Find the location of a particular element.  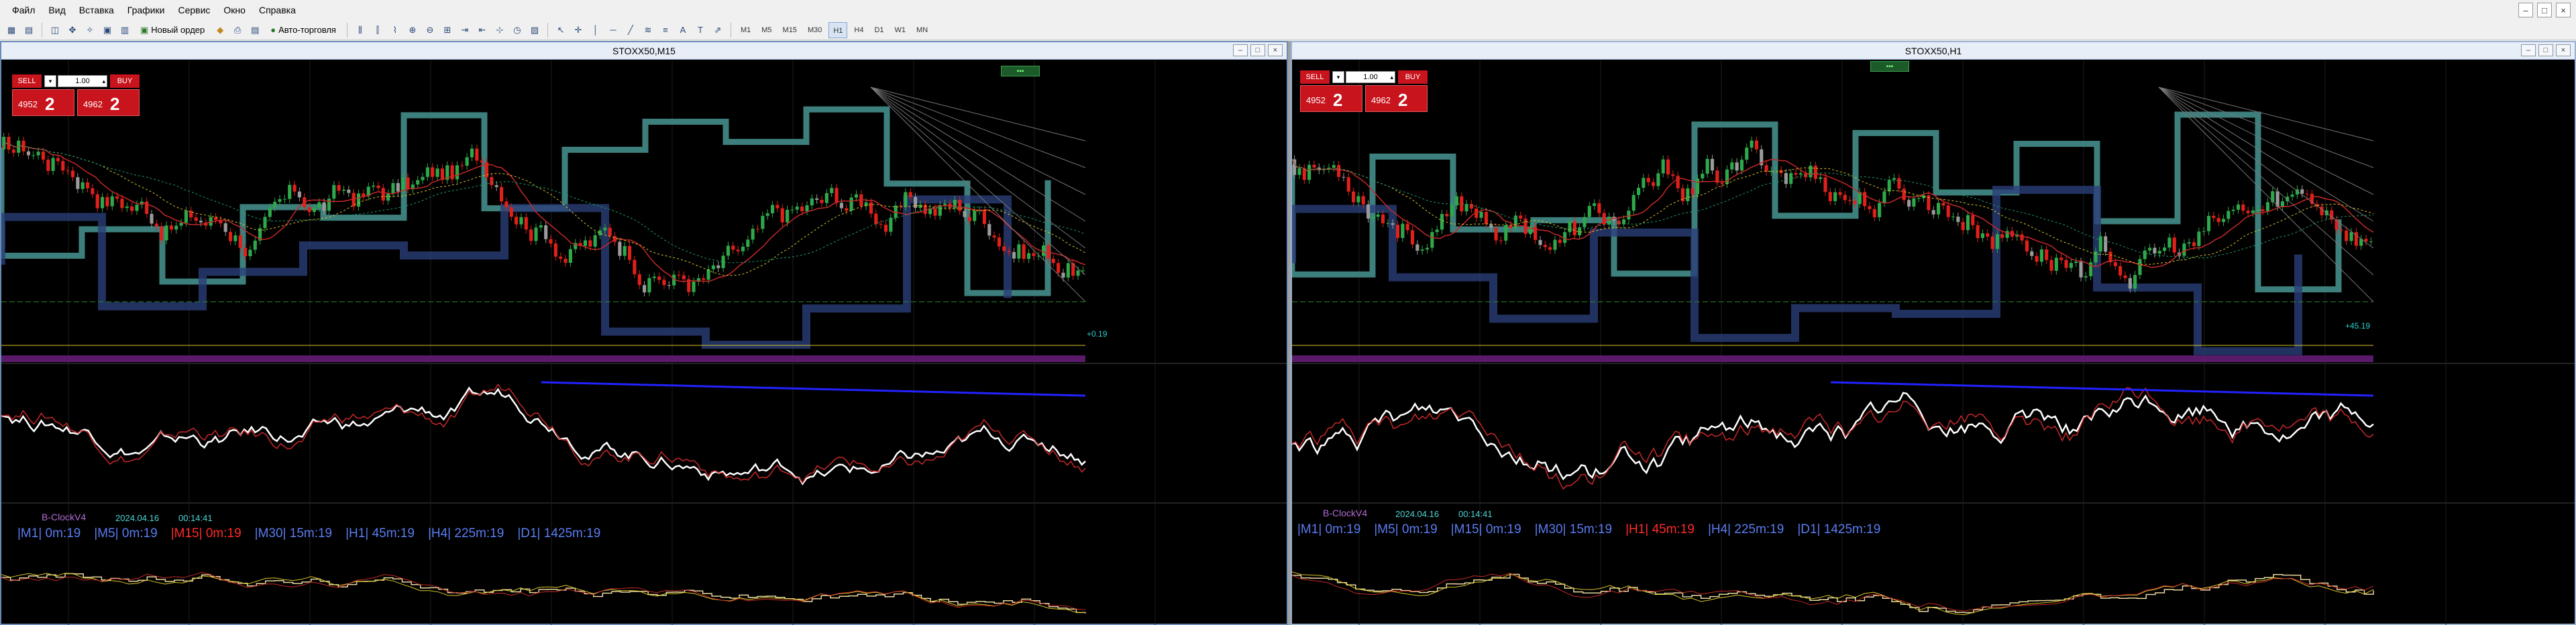

candlestick-icon: ⫿ is located at coordinates (377, 30).